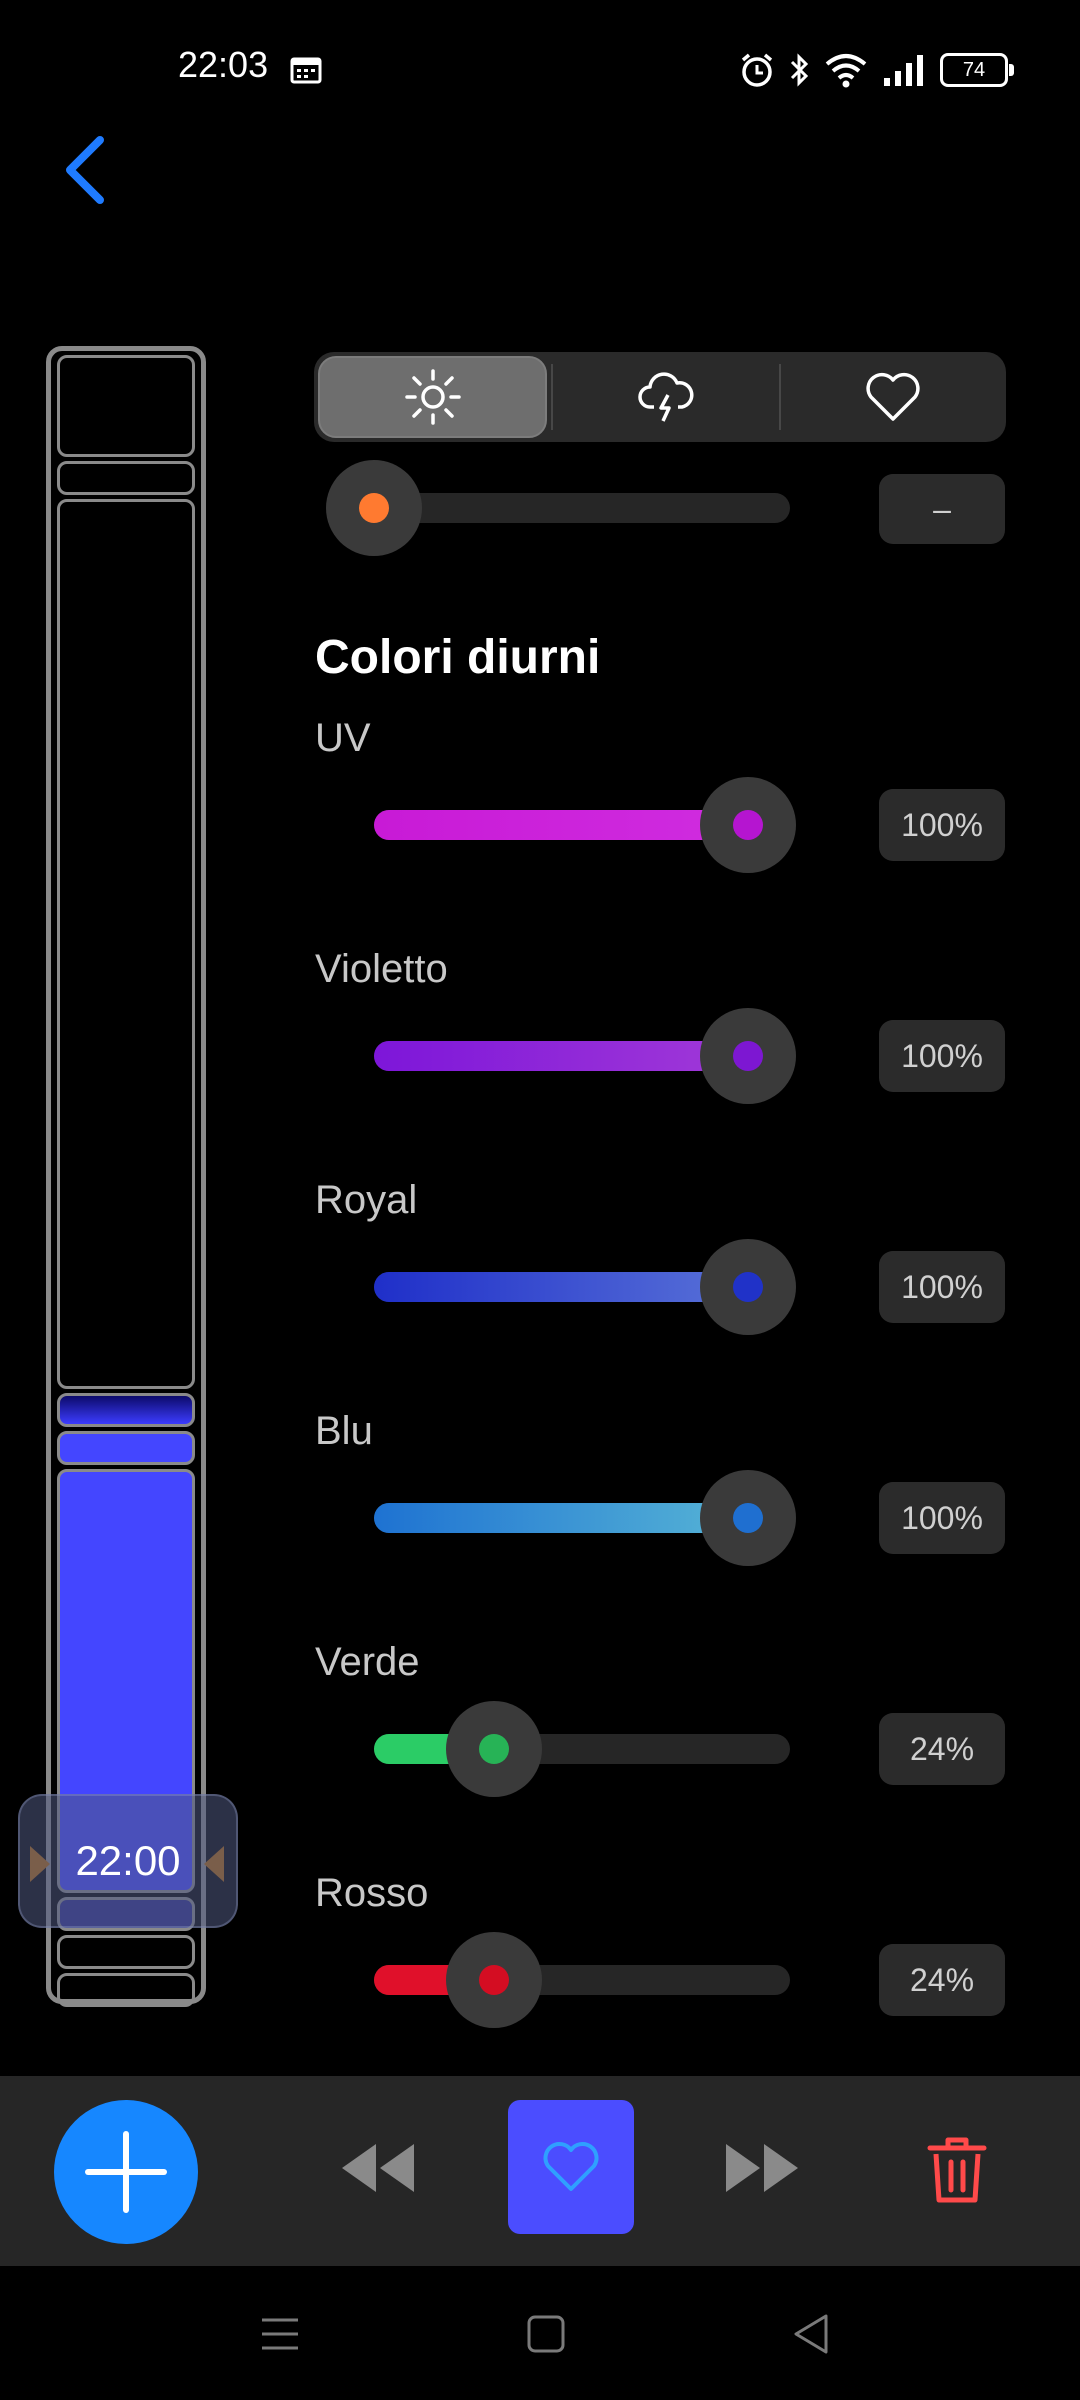  What do you see at coordinates (957, 2170) in the screenshot?
I see `trash-icon` at bounding box center [957, 2170].